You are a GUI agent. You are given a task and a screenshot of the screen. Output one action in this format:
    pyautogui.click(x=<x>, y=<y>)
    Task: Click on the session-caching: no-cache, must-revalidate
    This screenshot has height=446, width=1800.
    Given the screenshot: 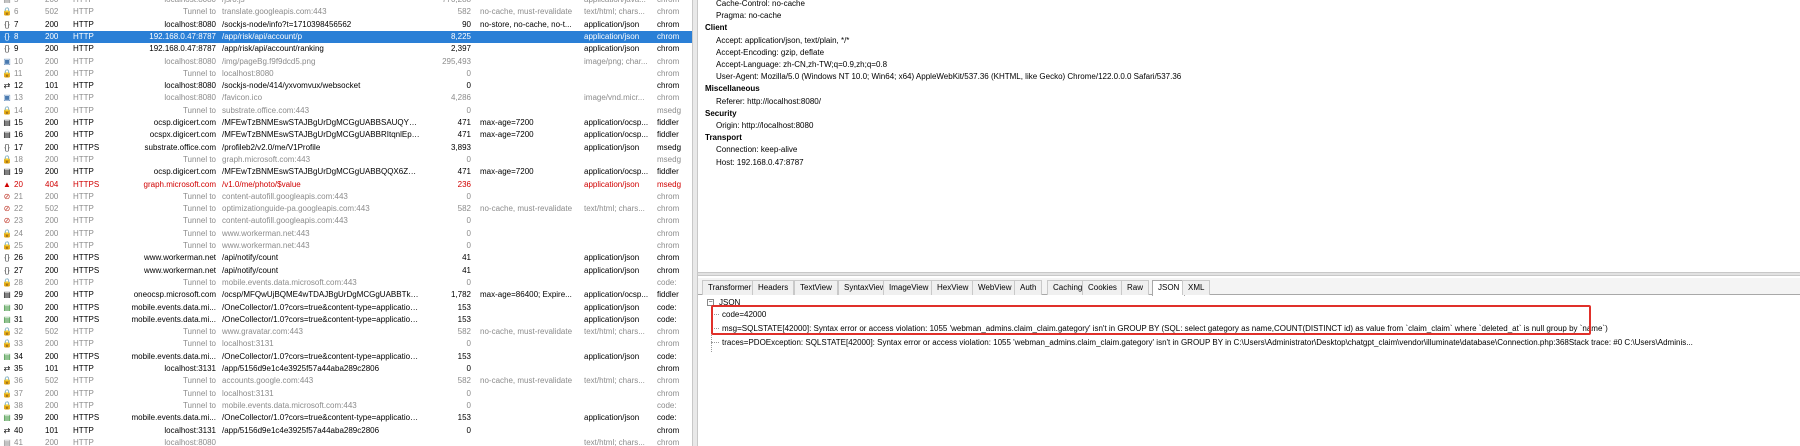 What is the action you would take?
    pyautogui.click(x=526, y=381)
    